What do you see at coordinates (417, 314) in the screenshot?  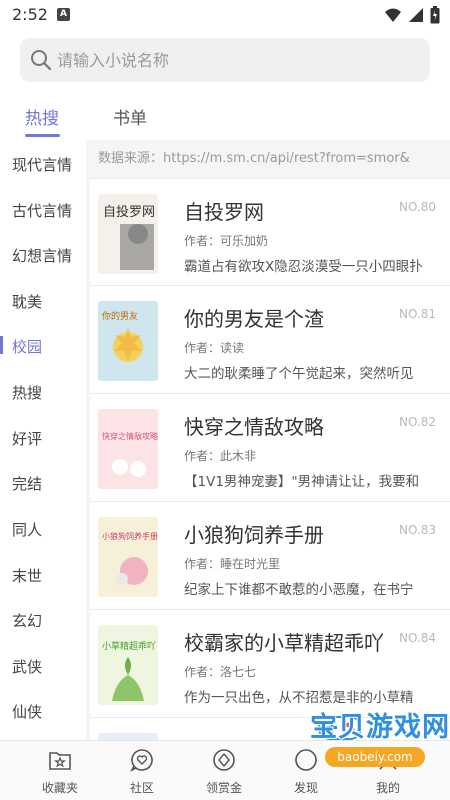 I see `book-rank: NO.81` at bounding box center [417, 314].